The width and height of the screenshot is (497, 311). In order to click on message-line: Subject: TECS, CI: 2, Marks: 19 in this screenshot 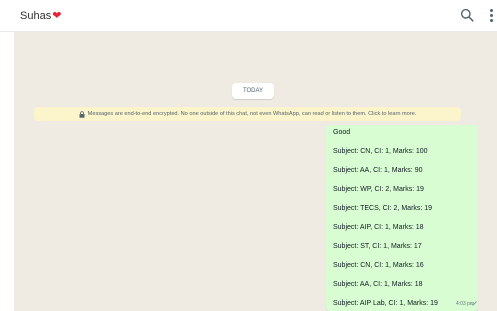, I will do `click(383, 208)`.